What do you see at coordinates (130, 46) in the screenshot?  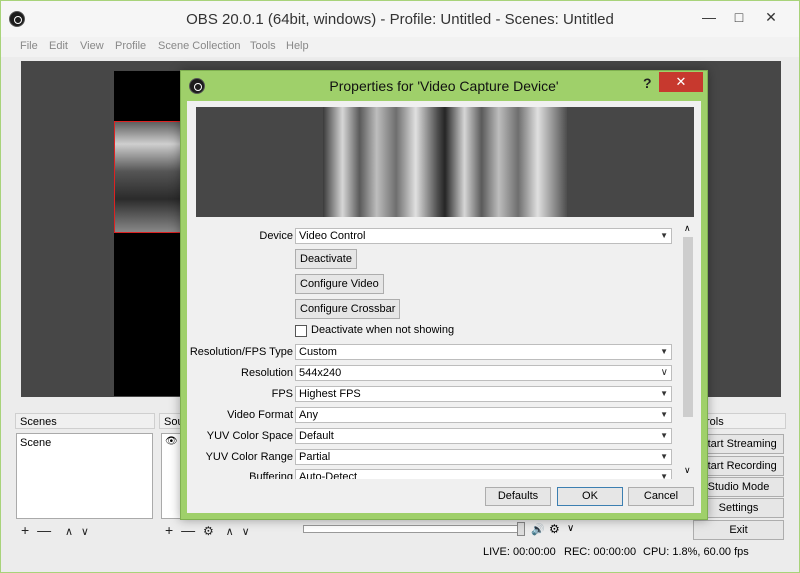 I see `menu-profile: Profile` at bounding box center [130, 46].